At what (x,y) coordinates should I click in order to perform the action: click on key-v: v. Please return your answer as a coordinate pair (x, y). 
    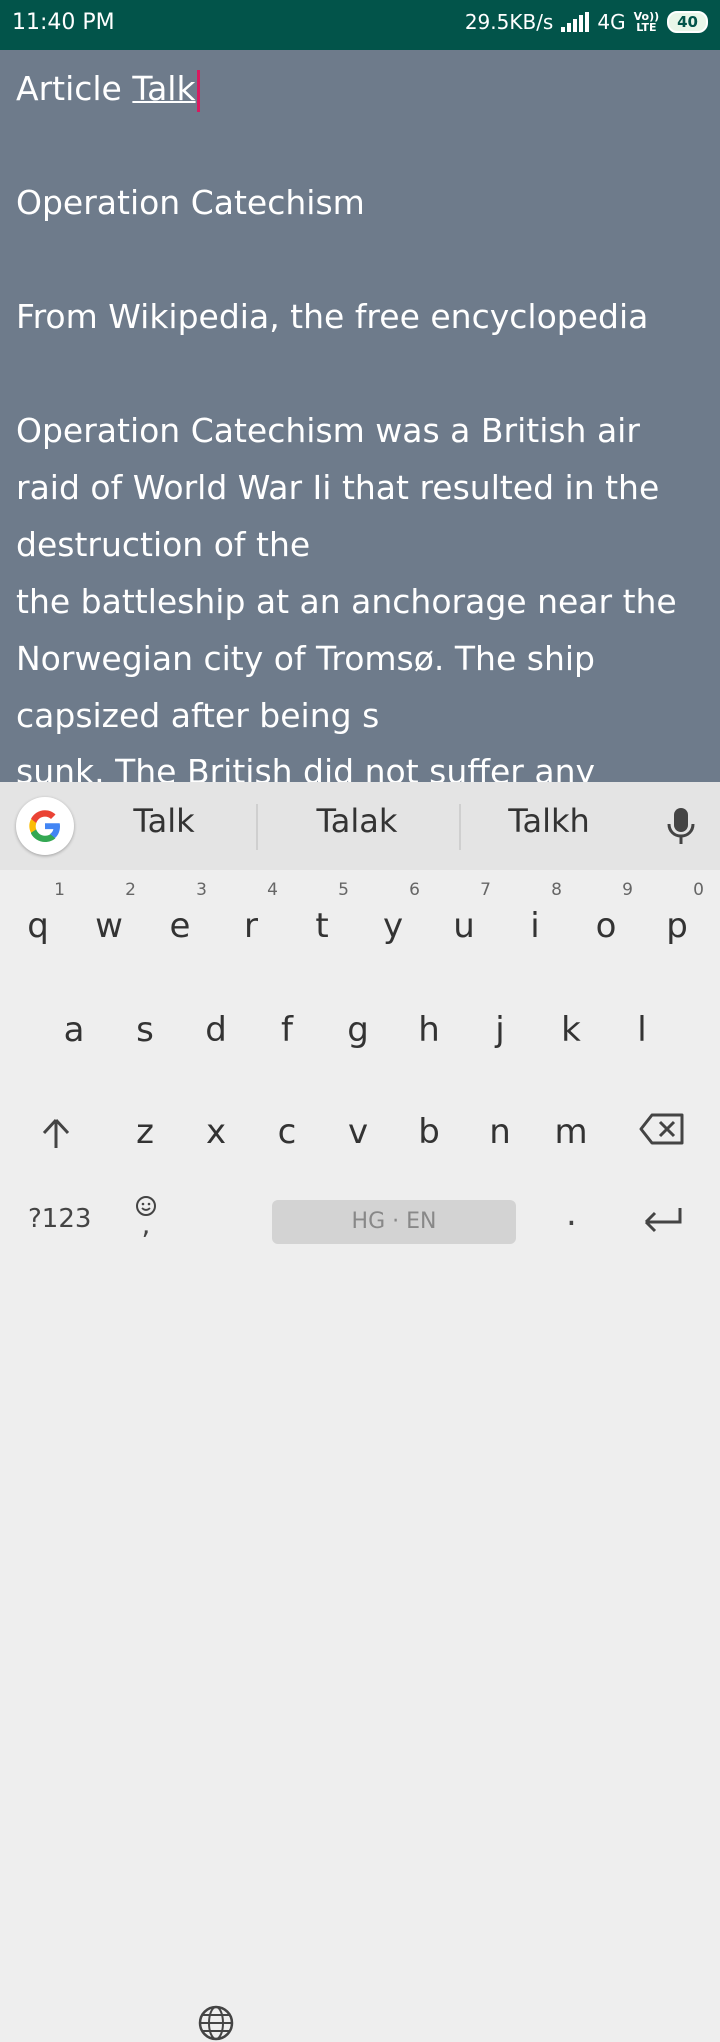
    Looking at the image, I should click on (358, 1133).